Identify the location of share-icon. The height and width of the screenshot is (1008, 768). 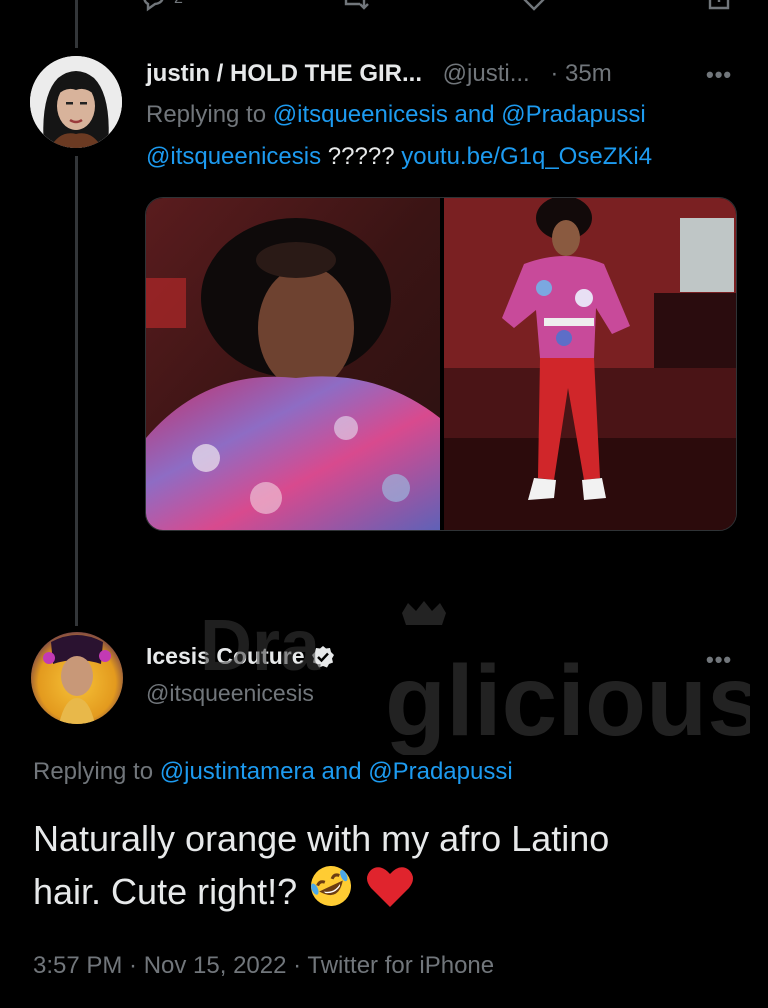
(719, 5).